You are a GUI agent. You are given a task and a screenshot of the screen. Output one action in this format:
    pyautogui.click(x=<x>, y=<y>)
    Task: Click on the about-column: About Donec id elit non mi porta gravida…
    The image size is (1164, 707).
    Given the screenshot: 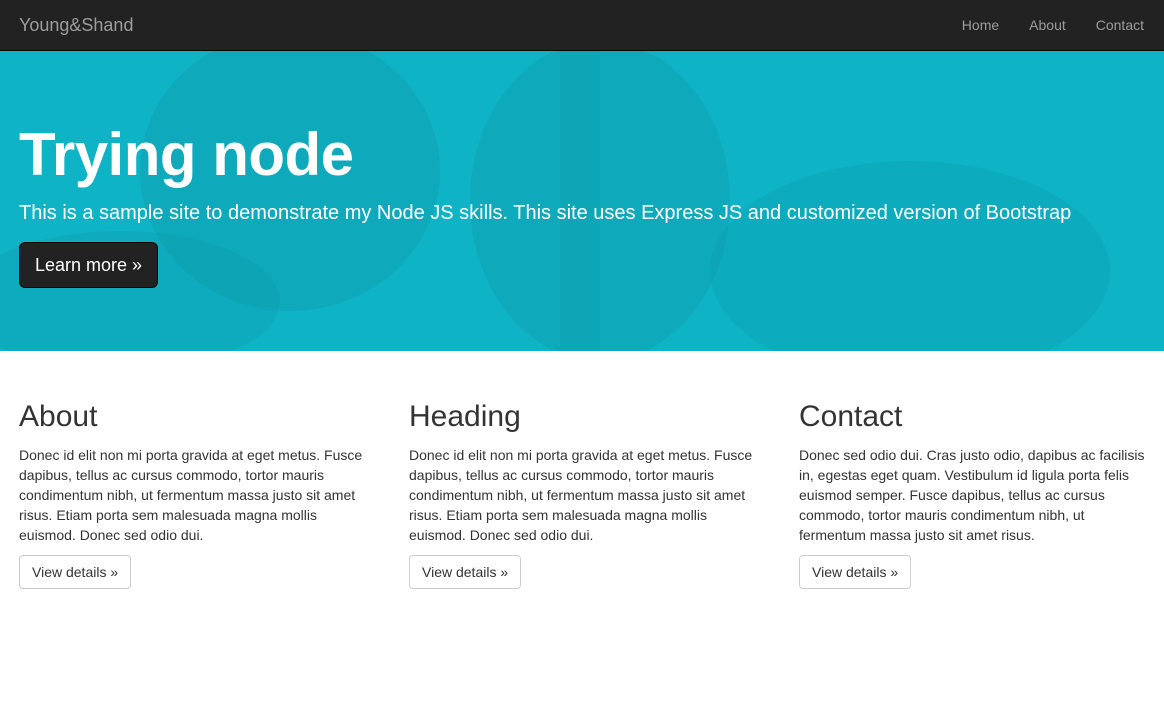 What is the action you would take?
    pyautogui.click(x=196, y=494)
    